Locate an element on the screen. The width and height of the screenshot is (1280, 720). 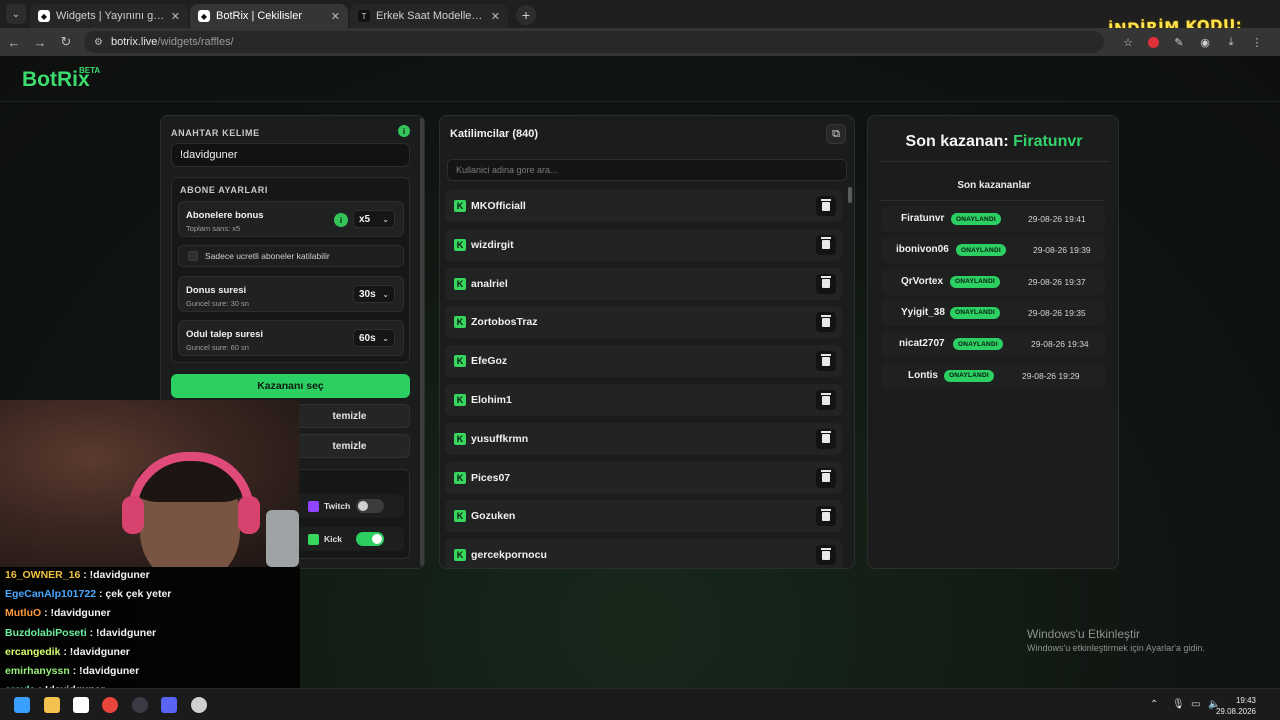
chat-username: EgeCanAlp101722 is located at coordinates (51, 594).